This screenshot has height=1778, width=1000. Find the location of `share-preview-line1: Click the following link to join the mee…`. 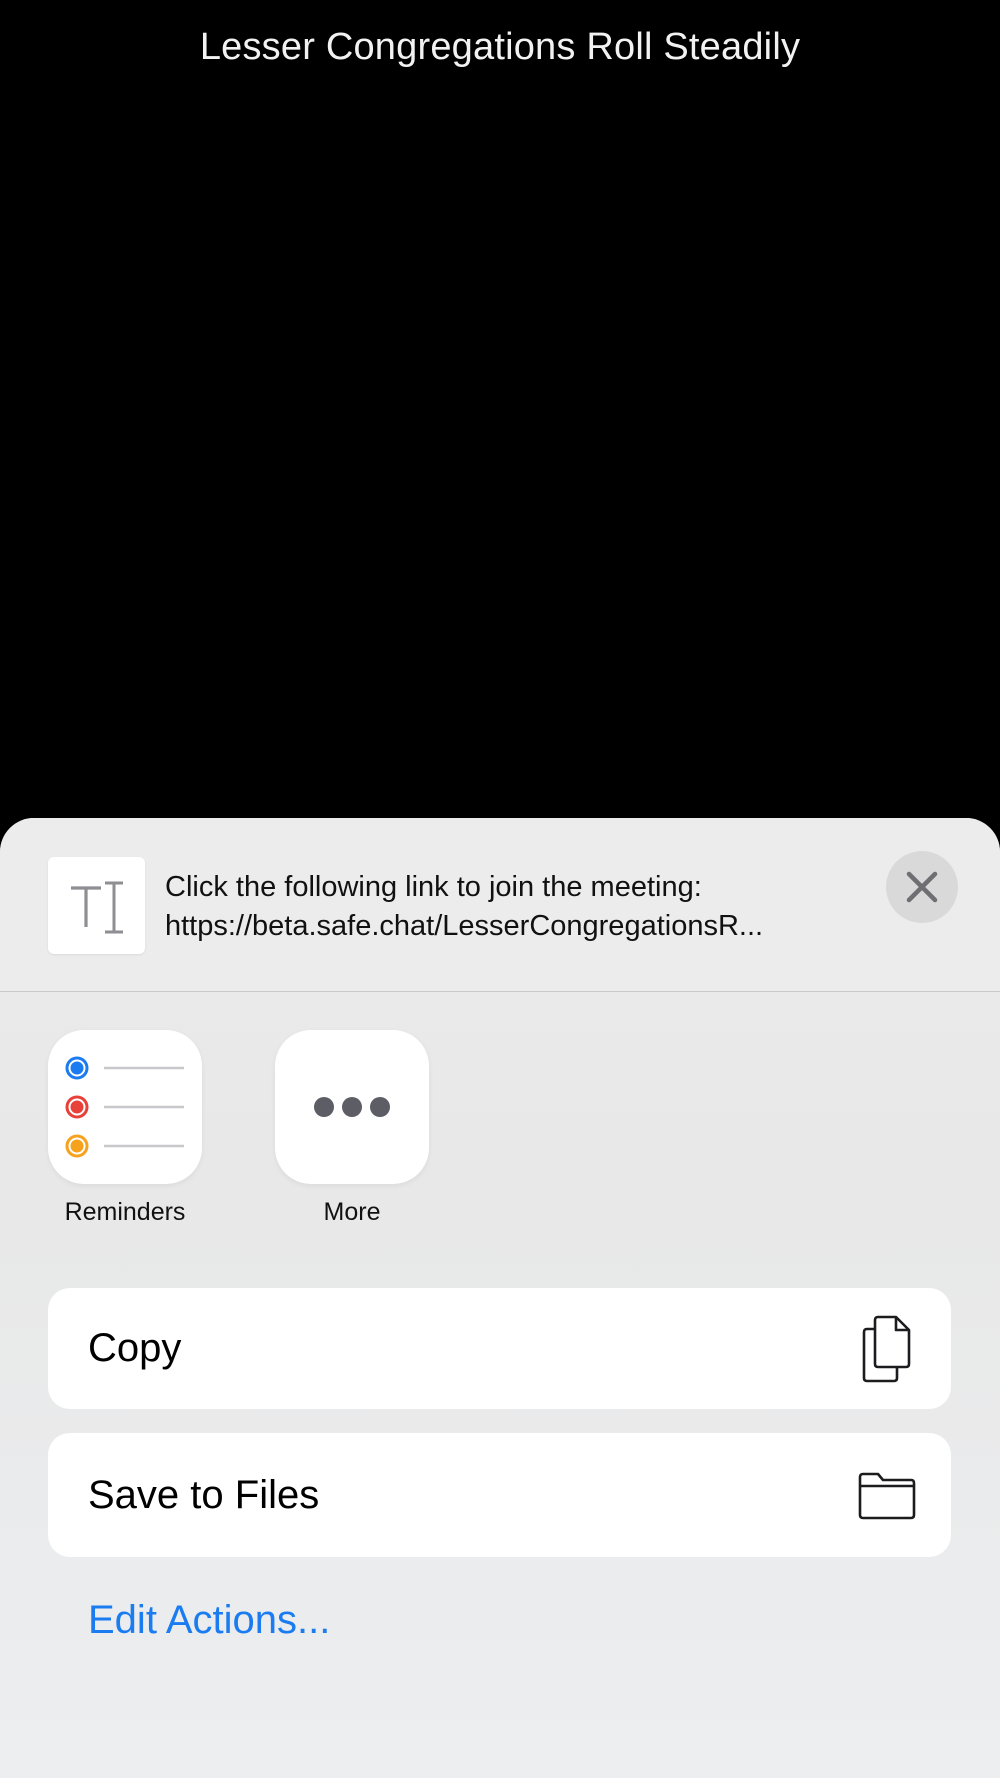

share-preview-line1: Click the following link to join the mee… is located at coordinates (433, 887).